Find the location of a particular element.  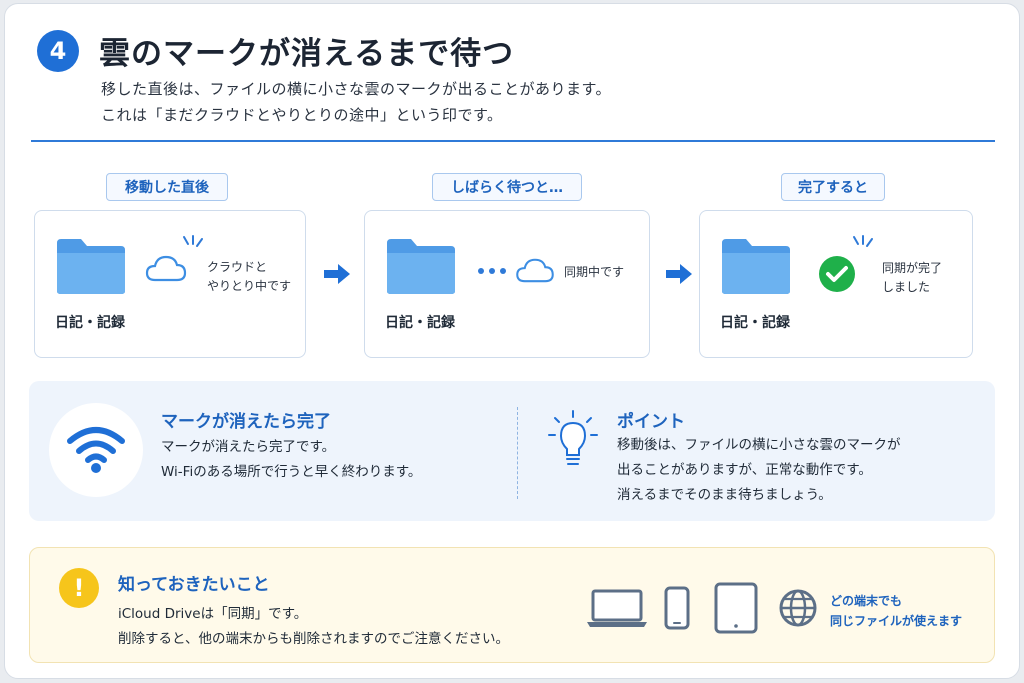

stage-note-line2: やりとり中です is located at coordinates (249, 286).